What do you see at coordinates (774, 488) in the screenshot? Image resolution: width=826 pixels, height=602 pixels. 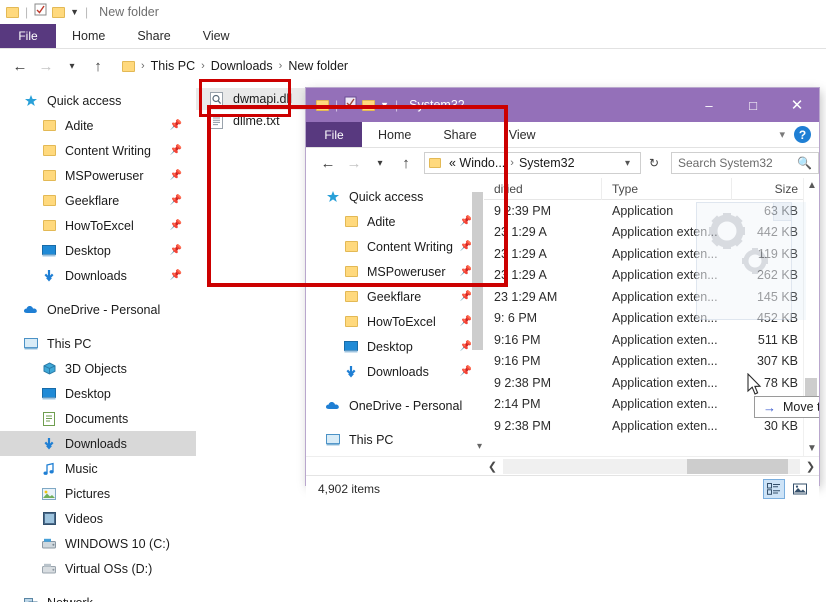 I see `details-view-icon` at bounding box center [774, 488].